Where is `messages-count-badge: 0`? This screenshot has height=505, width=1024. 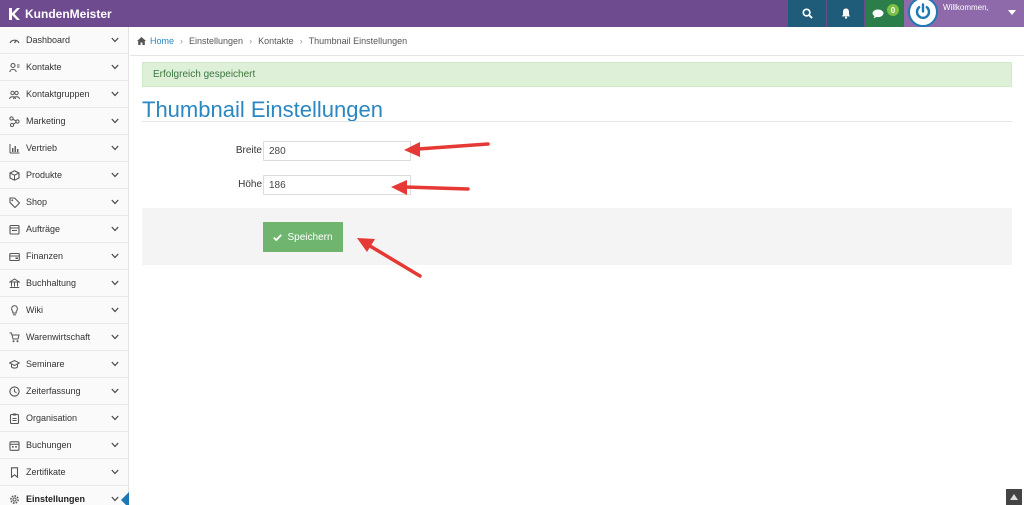
messages-count-badge: 0 is located at coordinates (893, 10).